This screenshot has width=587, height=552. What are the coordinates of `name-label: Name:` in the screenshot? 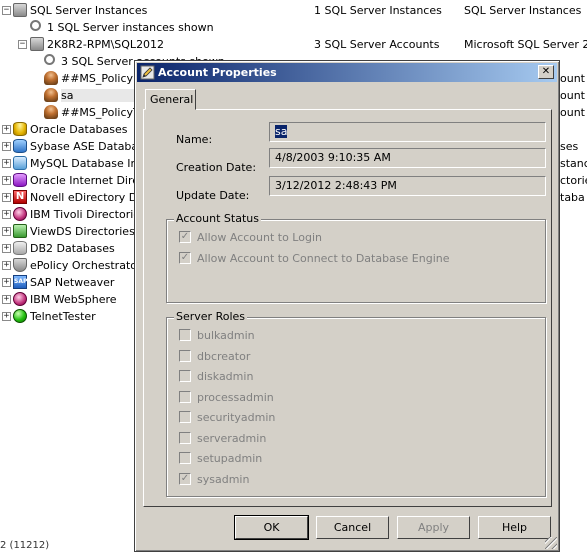 It's located at (194, 139).